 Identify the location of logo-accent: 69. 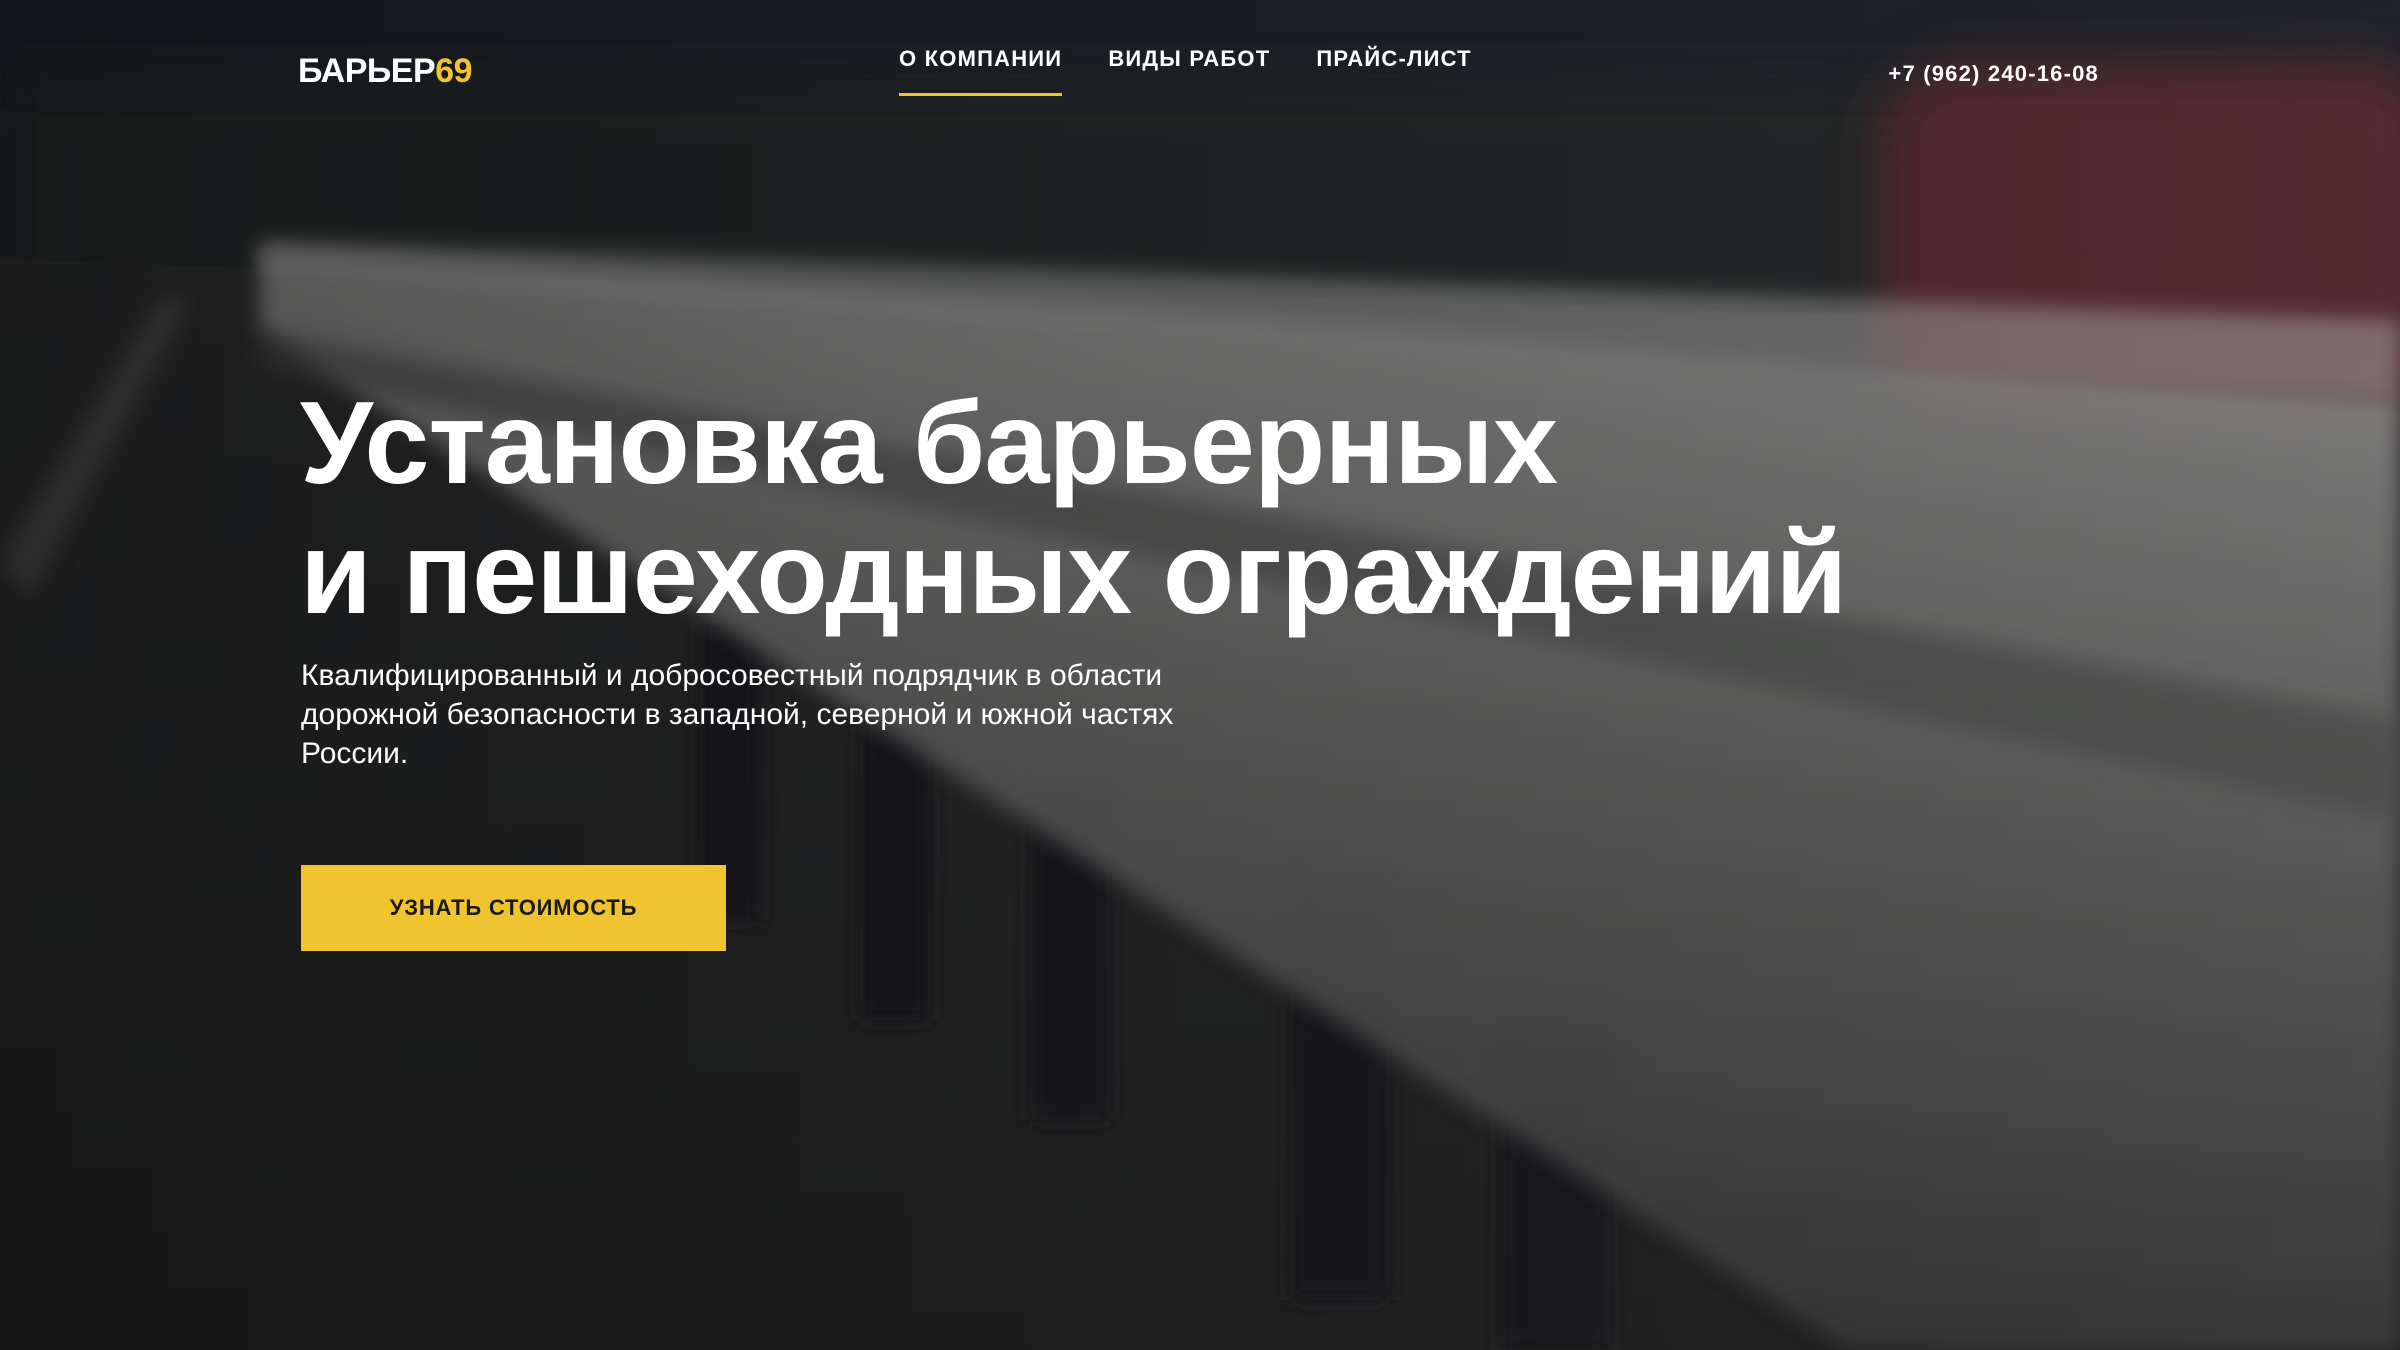
(453, 71).